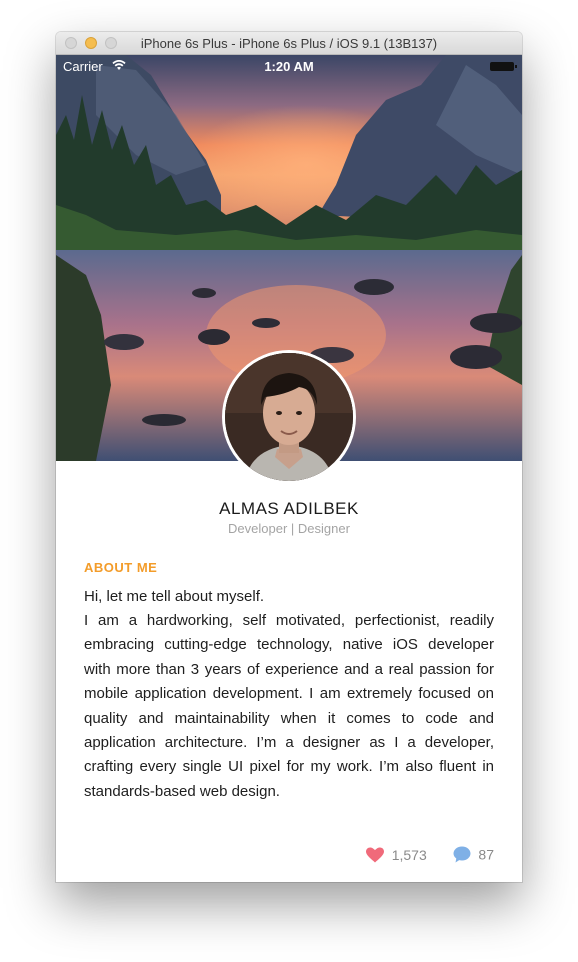 This screenshot has width=578, height=962. I want to click on about-heading: ABOUT ME, so click(121, 567).